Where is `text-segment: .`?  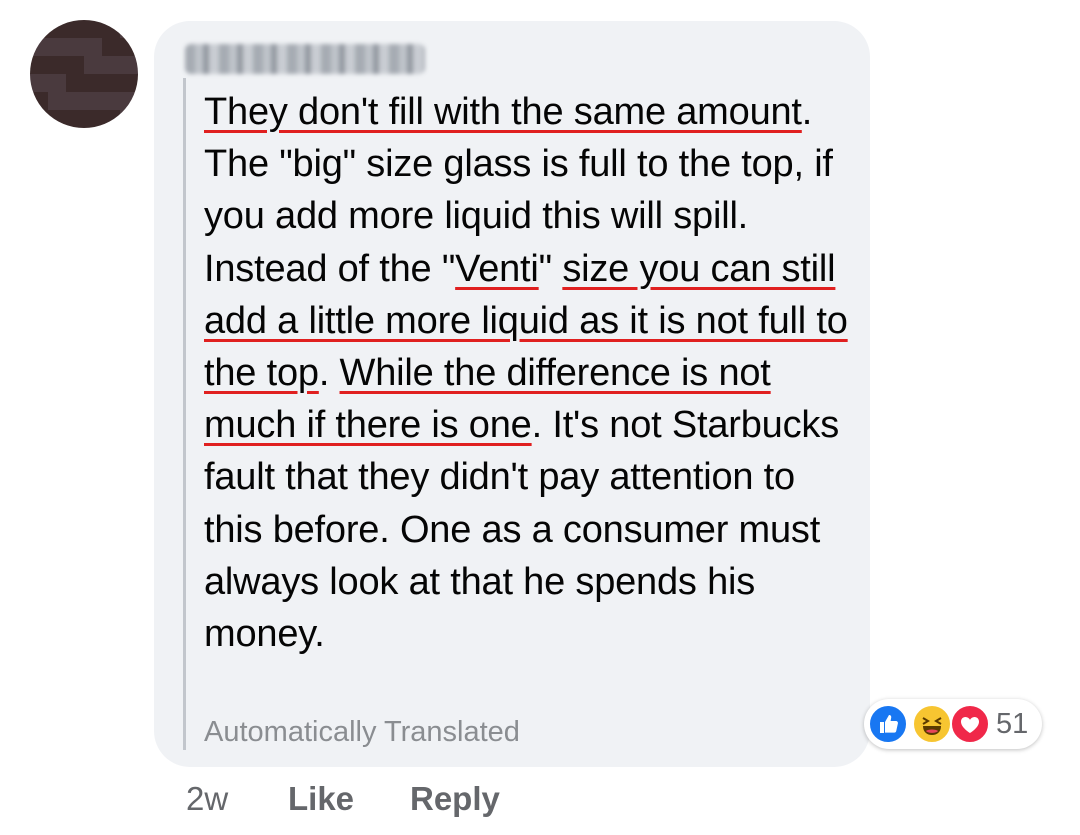
text-segment: . is located at coordinates (329, 373).